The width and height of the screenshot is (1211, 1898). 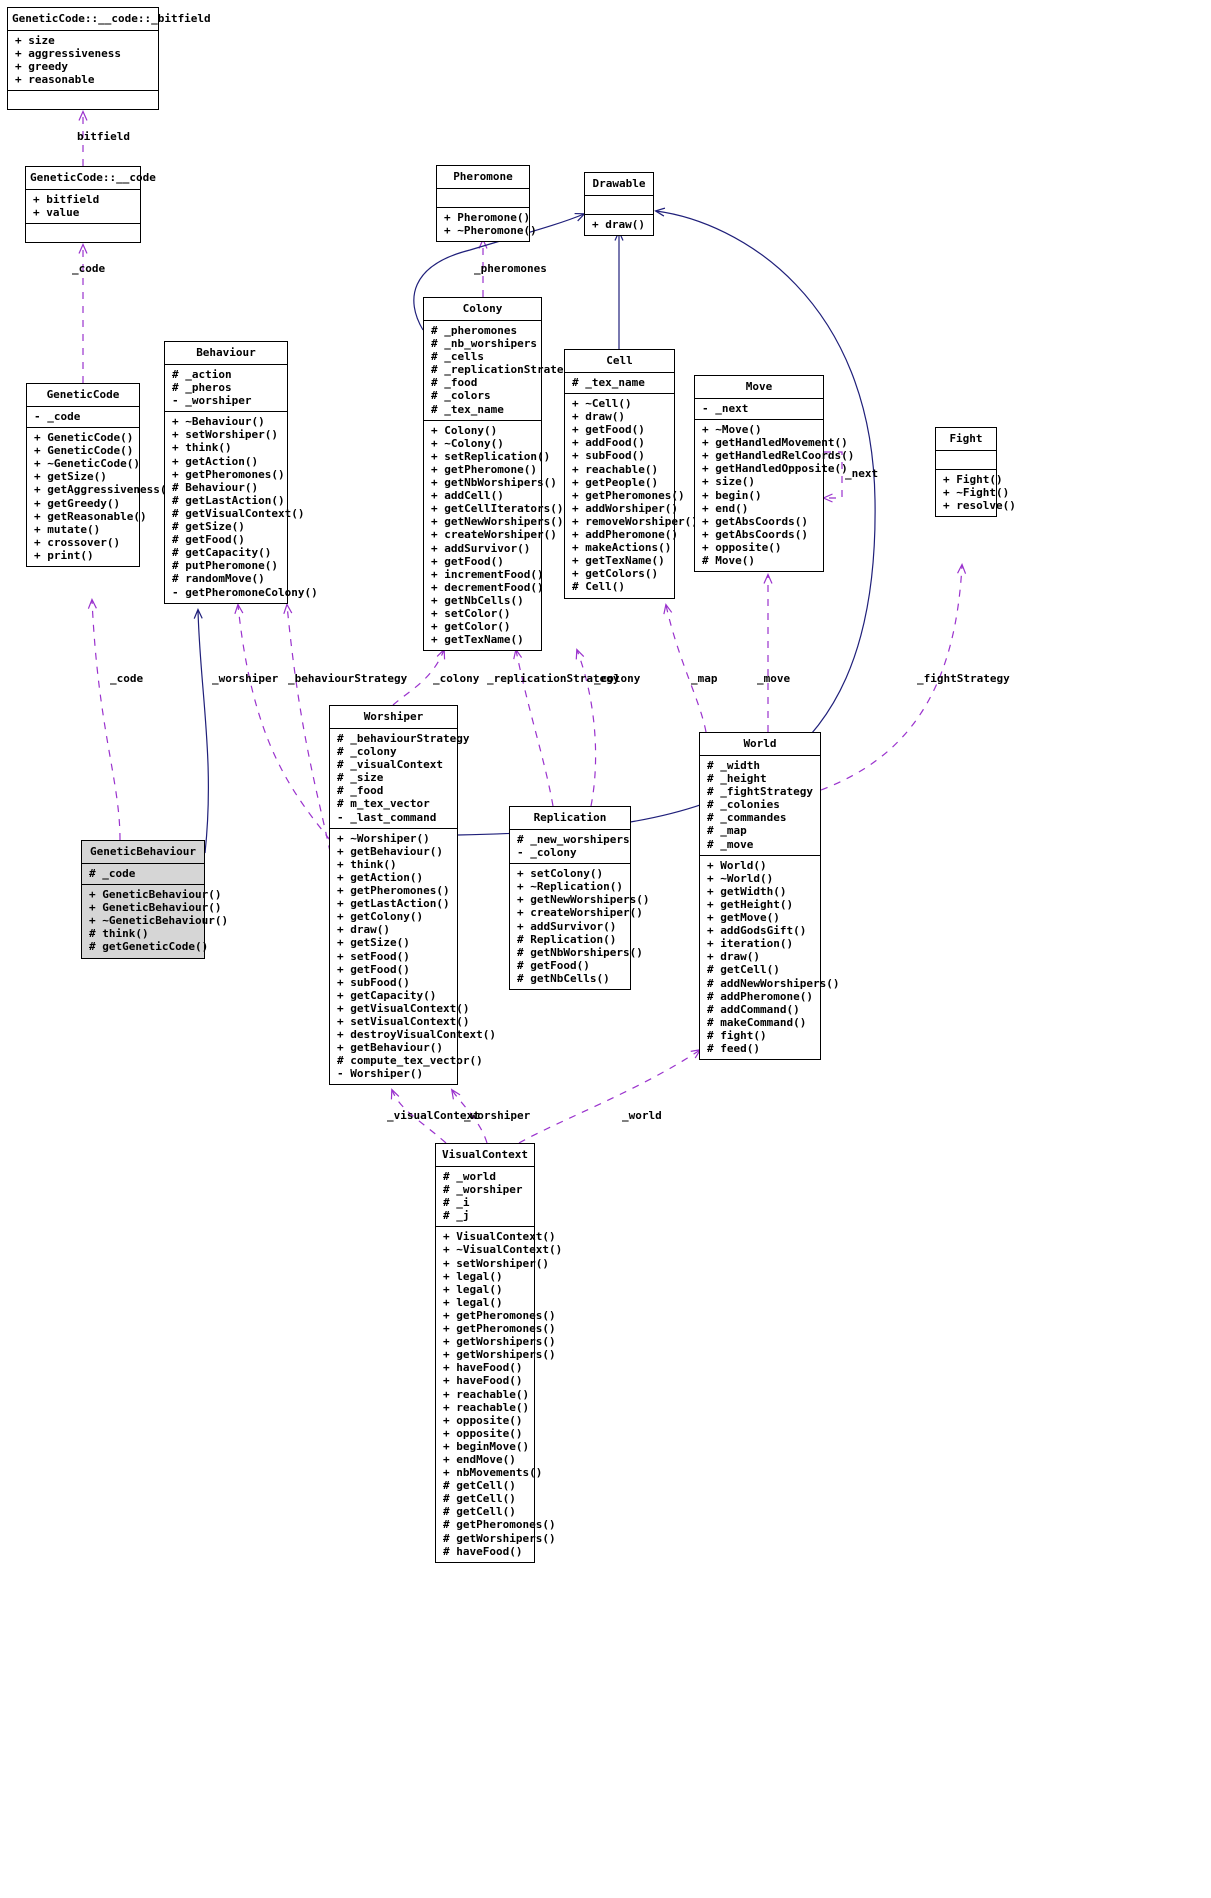 I want to click on methods-row: + resolve(), so click(x=979, y=506).